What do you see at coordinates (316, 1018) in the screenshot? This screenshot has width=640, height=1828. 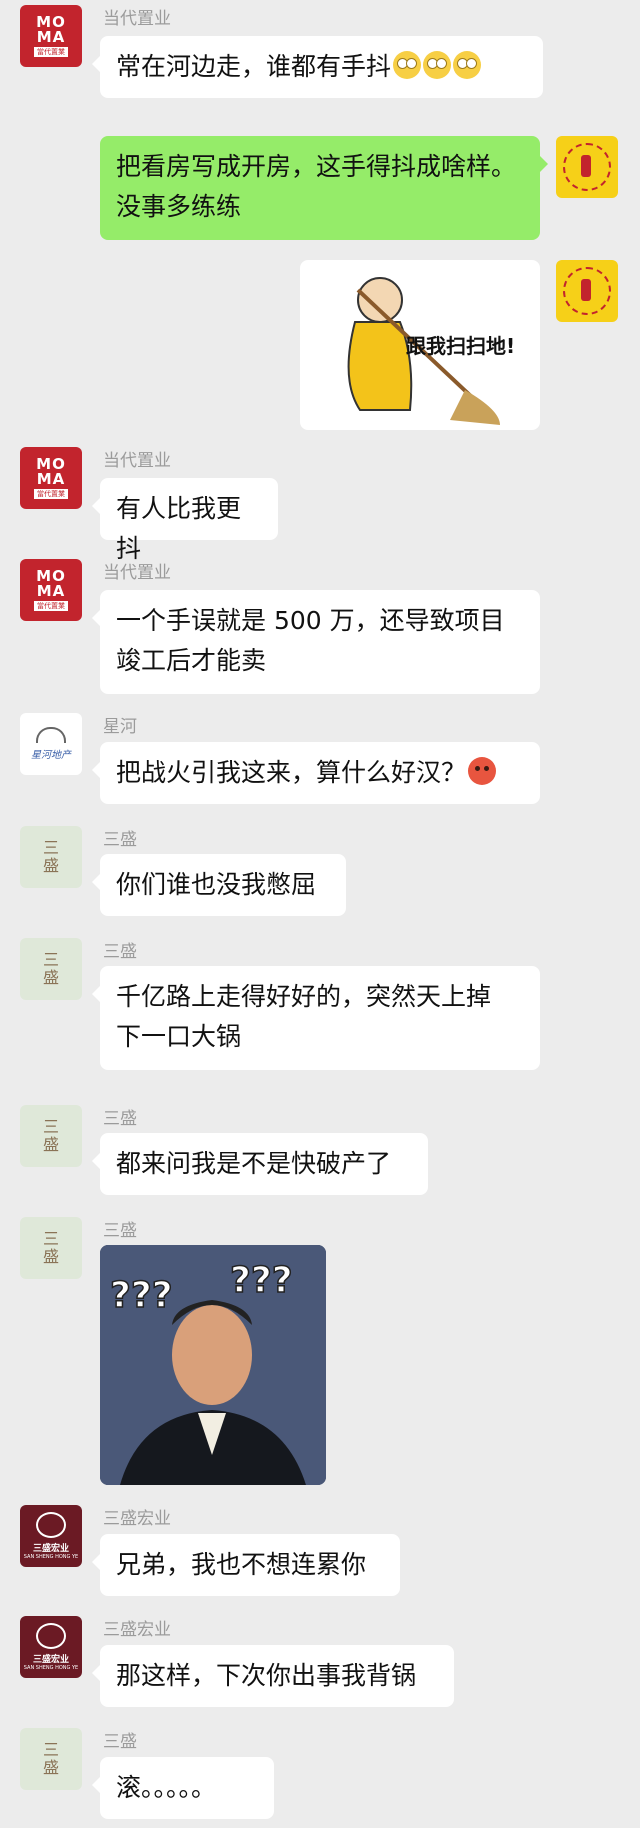 I see `message-bubble: 千亿路上走得好好的，突然天上掉 下一口大锅` at bounding box center [316, 1018].